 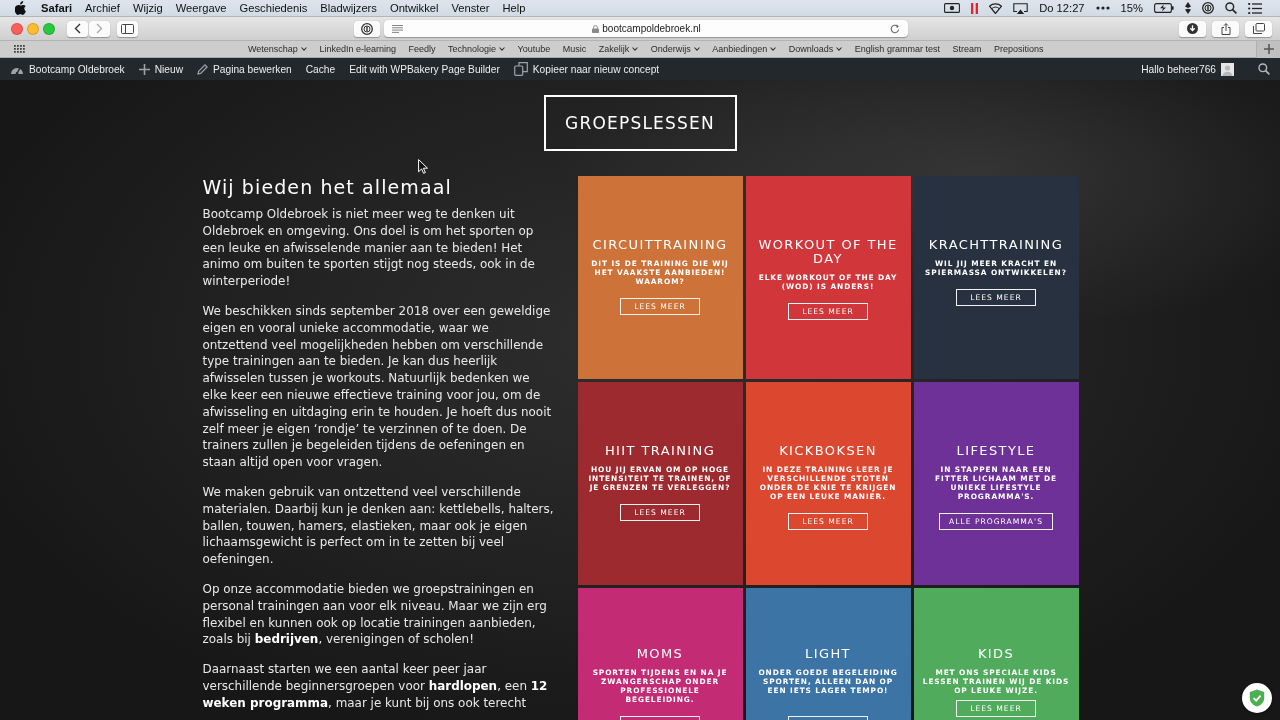 I want to click on sidebar-icon, so click(x=127, y=28).